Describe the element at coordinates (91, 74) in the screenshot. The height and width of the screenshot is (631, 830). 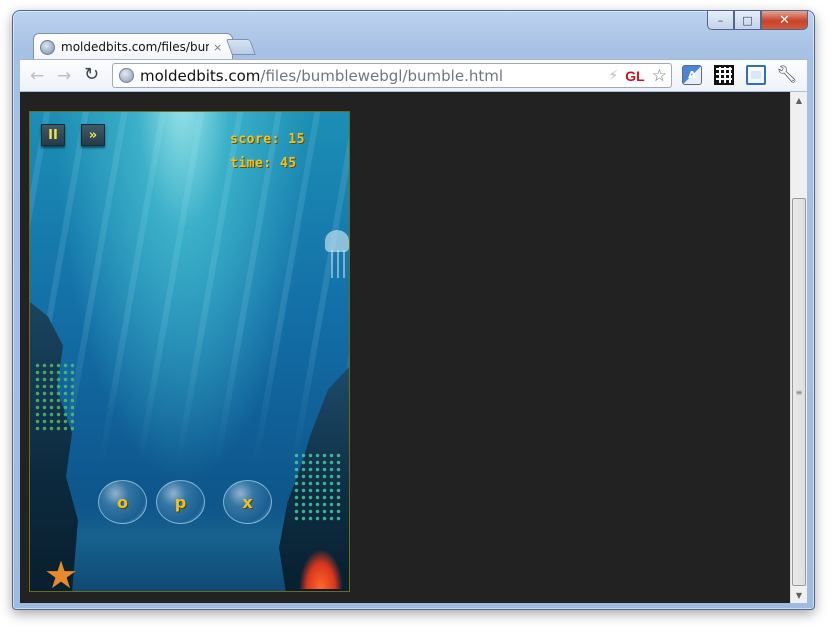
I see `reload-icon: ↻` at that location.